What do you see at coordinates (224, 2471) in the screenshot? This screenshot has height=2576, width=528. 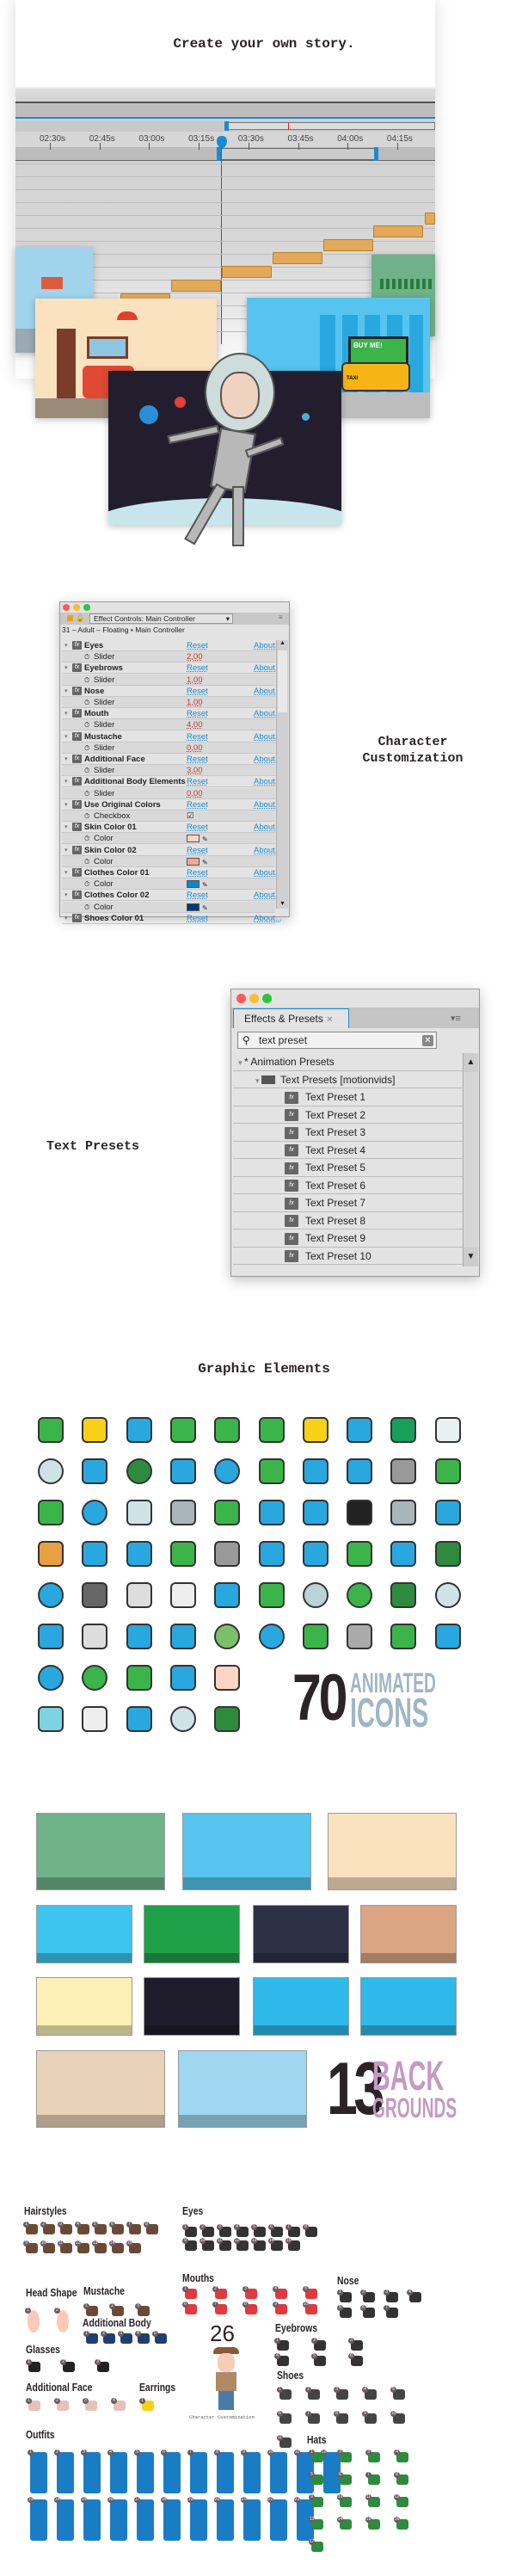 I see `outfits-option: 8` at bounding box center [224, 2471].